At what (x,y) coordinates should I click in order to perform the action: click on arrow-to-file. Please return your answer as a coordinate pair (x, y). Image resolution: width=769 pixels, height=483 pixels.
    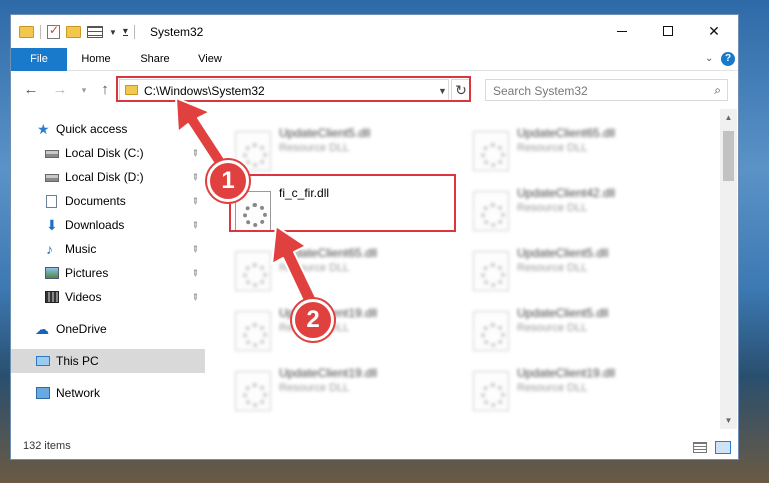
    Looking at the image, I should click on (295, 266).